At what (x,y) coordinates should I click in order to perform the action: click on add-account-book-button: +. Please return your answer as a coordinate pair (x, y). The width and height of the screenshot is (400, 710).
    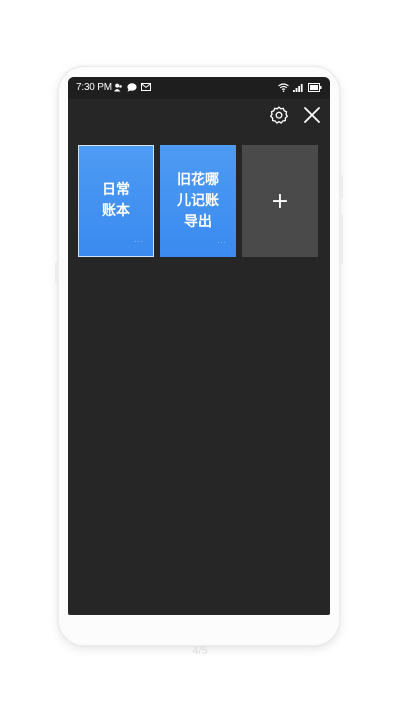
    Looking at the image, I should click on (280, 201).